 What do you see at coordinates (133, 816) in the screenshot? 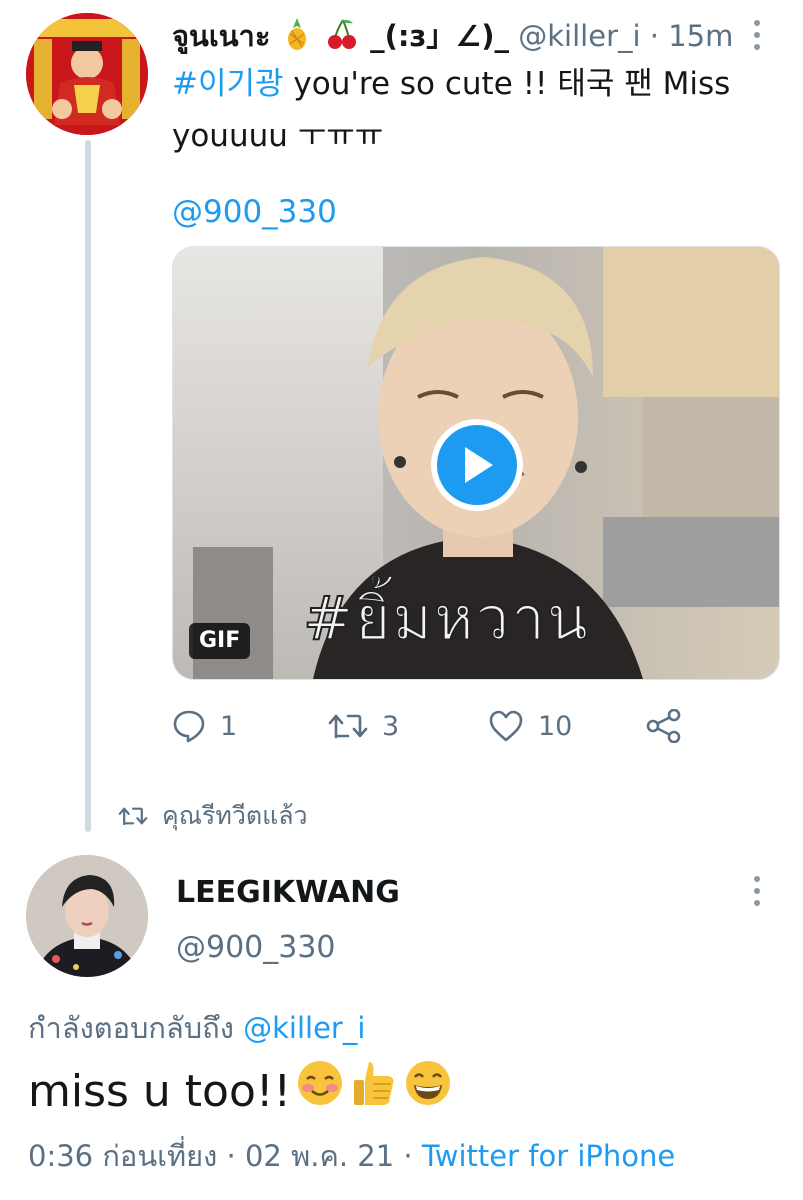
I see `retweet-small-icon` at bounding box center [133, 816].